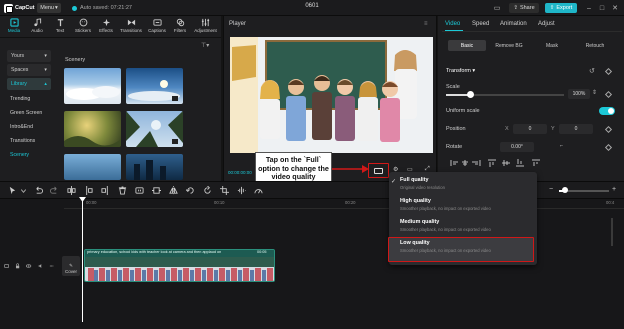 The image size is (624, 329). What do you see at coordinates (51, 266) in the screenshot?
I see `more-icon` at bounding box center [51, 266].